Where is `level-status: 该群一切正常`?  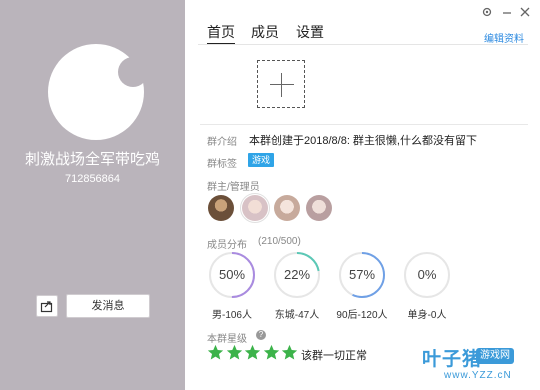
level-status: 该群一切正常 is located at coordinates (334, 356).